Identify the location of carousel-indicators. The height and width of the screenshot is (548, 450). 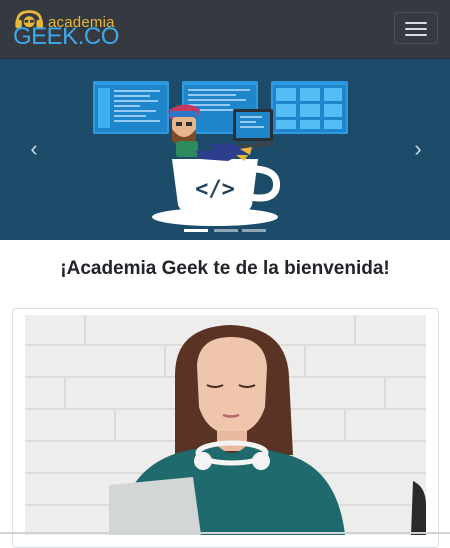
(226, 231).